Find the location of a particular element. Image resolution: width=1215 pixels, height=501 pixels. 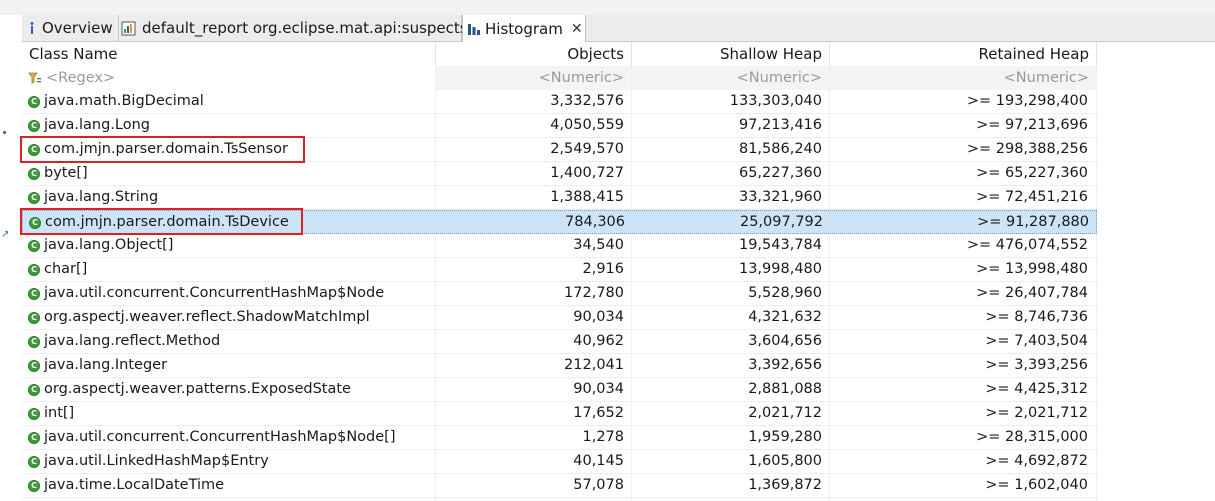

shallow-heap-cell: 25,097,792 is located at coordinates (781, 222).